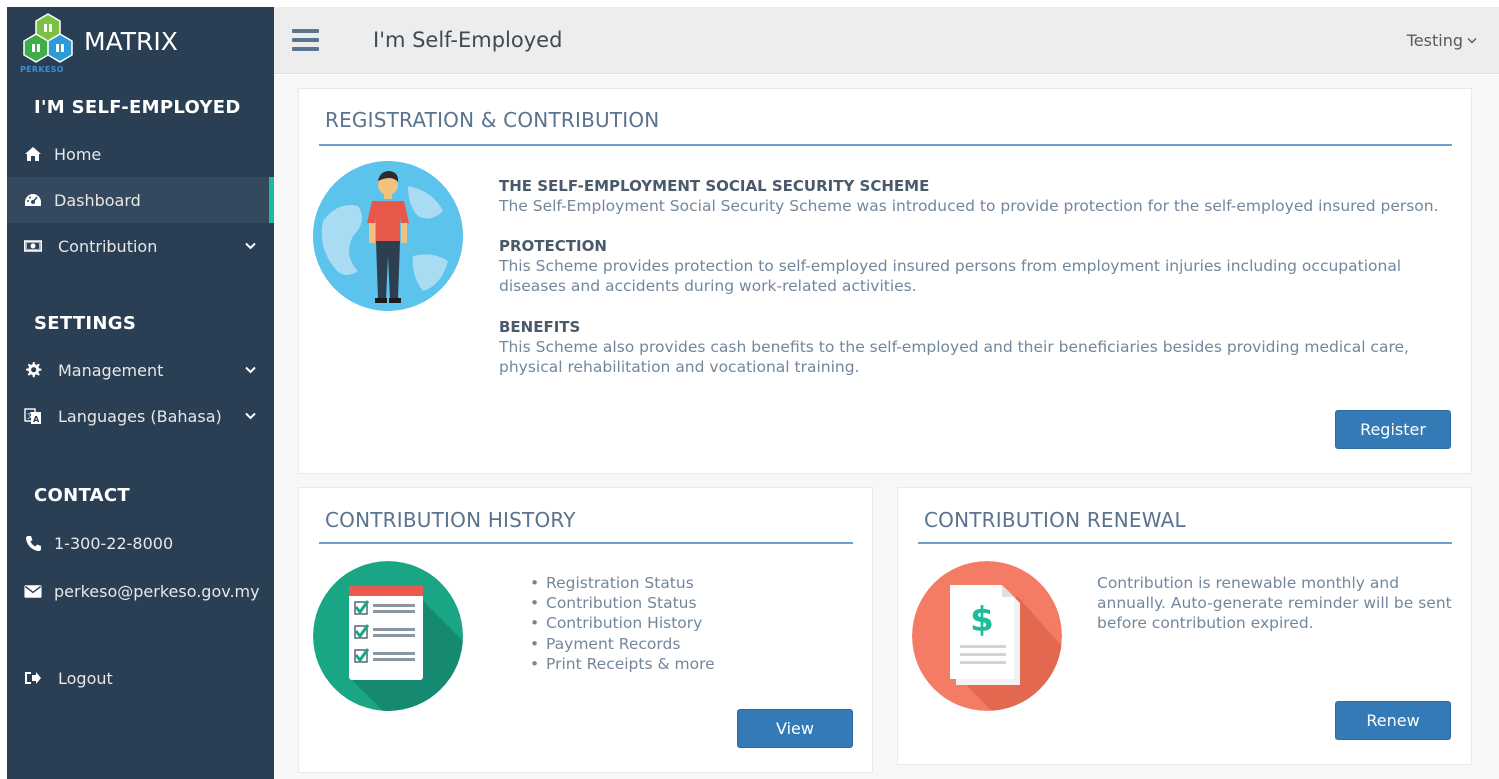  I want to click on info-heading: PROTECTION, so click(553, 246).